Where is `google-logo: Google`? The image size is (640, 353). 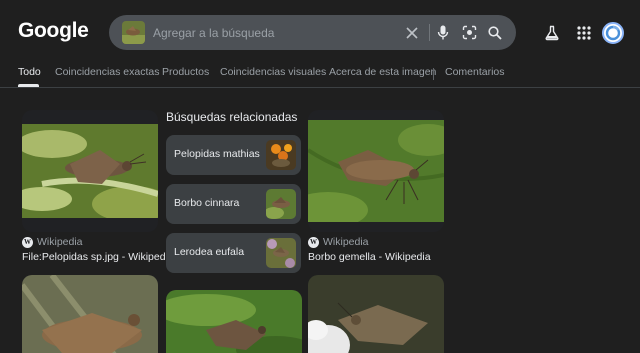
google-logo: Google is located at coordinates (53, 31).